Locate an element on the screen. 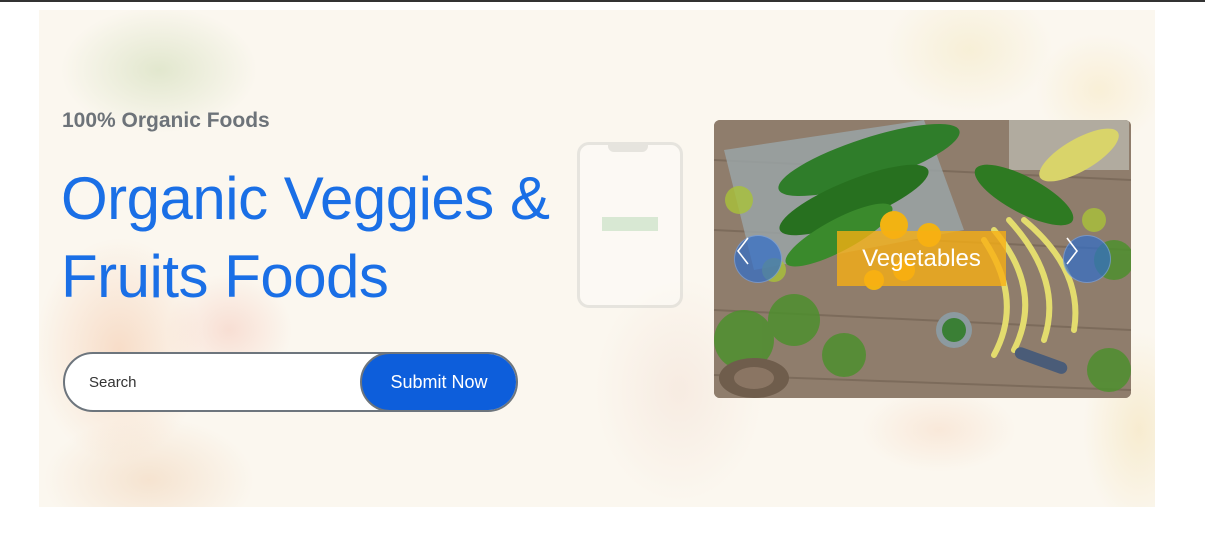 This screenshot has height=547, width=1205. top-border is located at coordinates (602, 1).